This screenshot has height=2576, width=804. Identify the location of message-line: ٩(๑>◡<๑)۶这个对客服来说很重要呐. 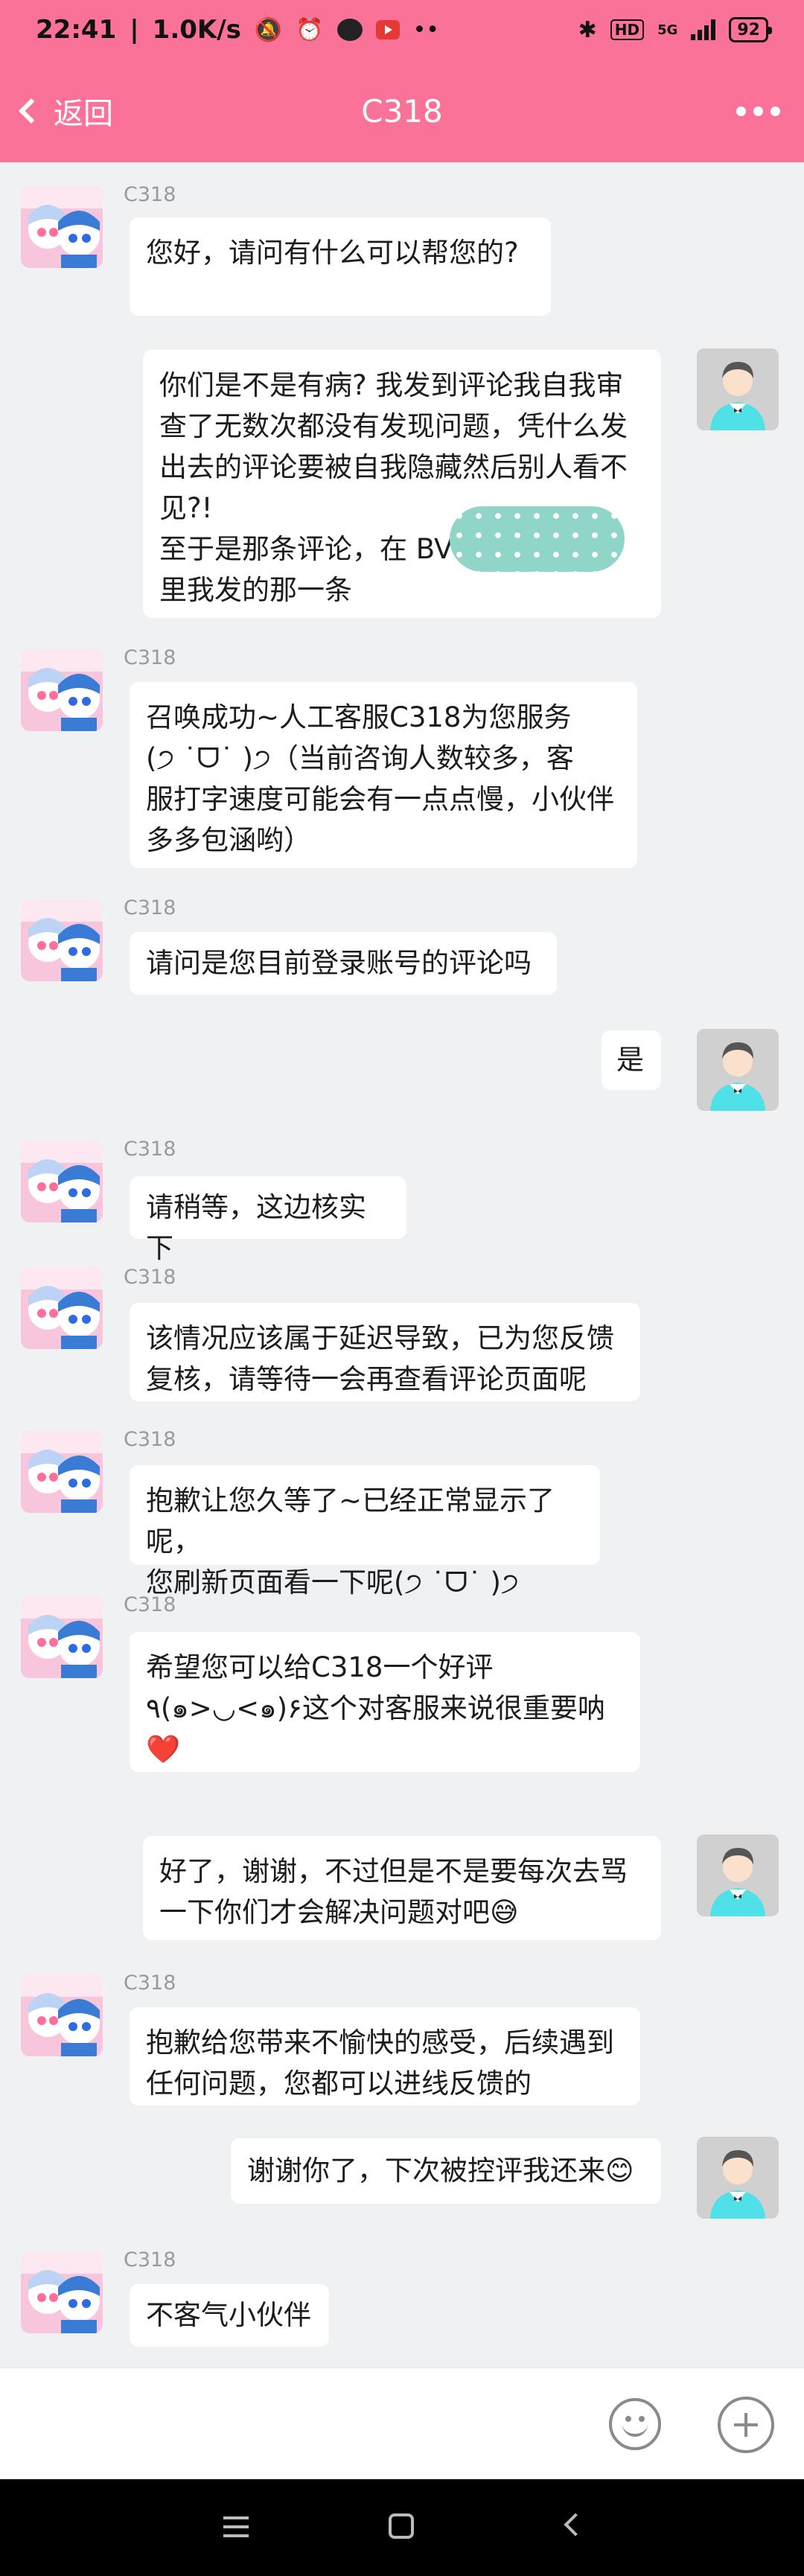
(375, 1708).